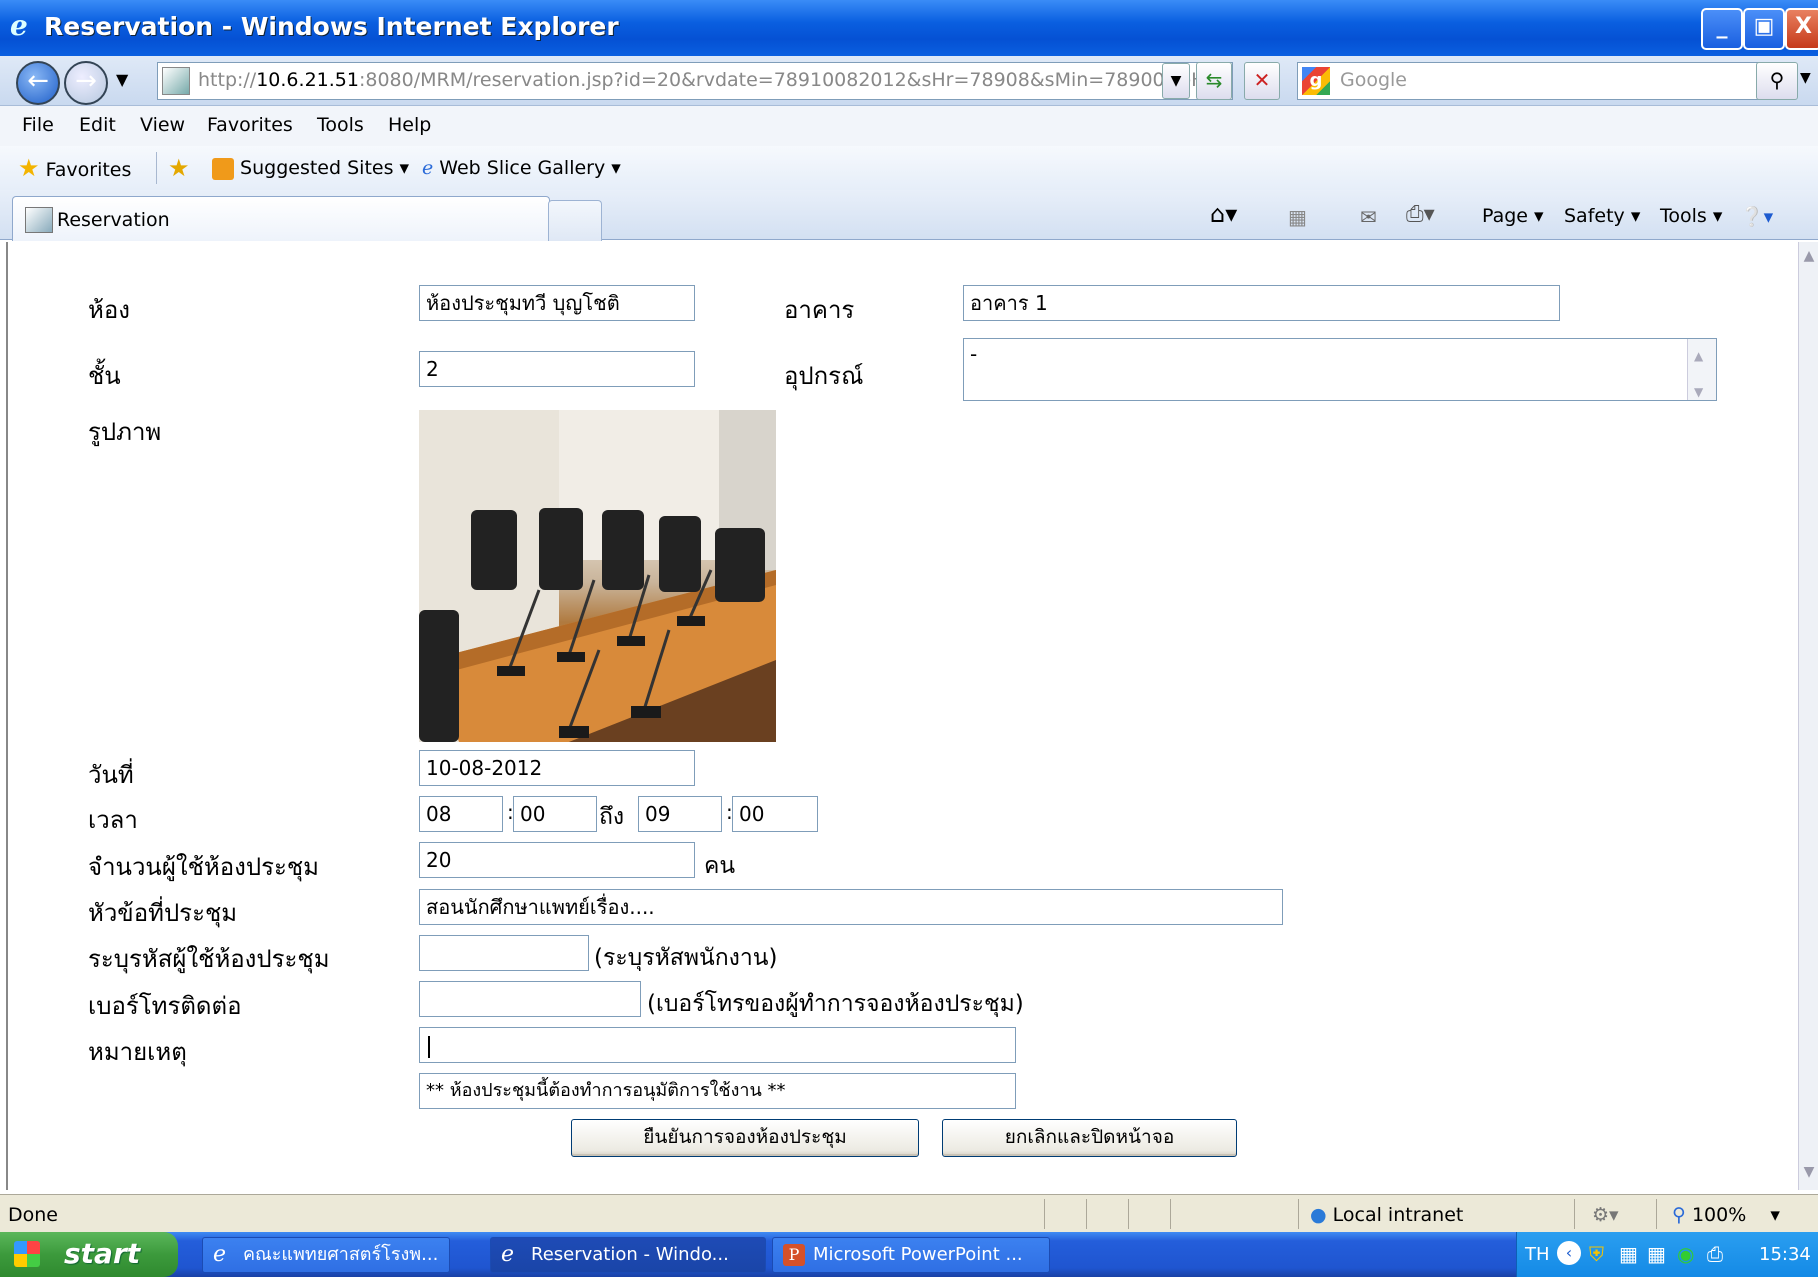 The image size is (1818, 1277). I want to click on ie-icon: e, so click(508, 1254).